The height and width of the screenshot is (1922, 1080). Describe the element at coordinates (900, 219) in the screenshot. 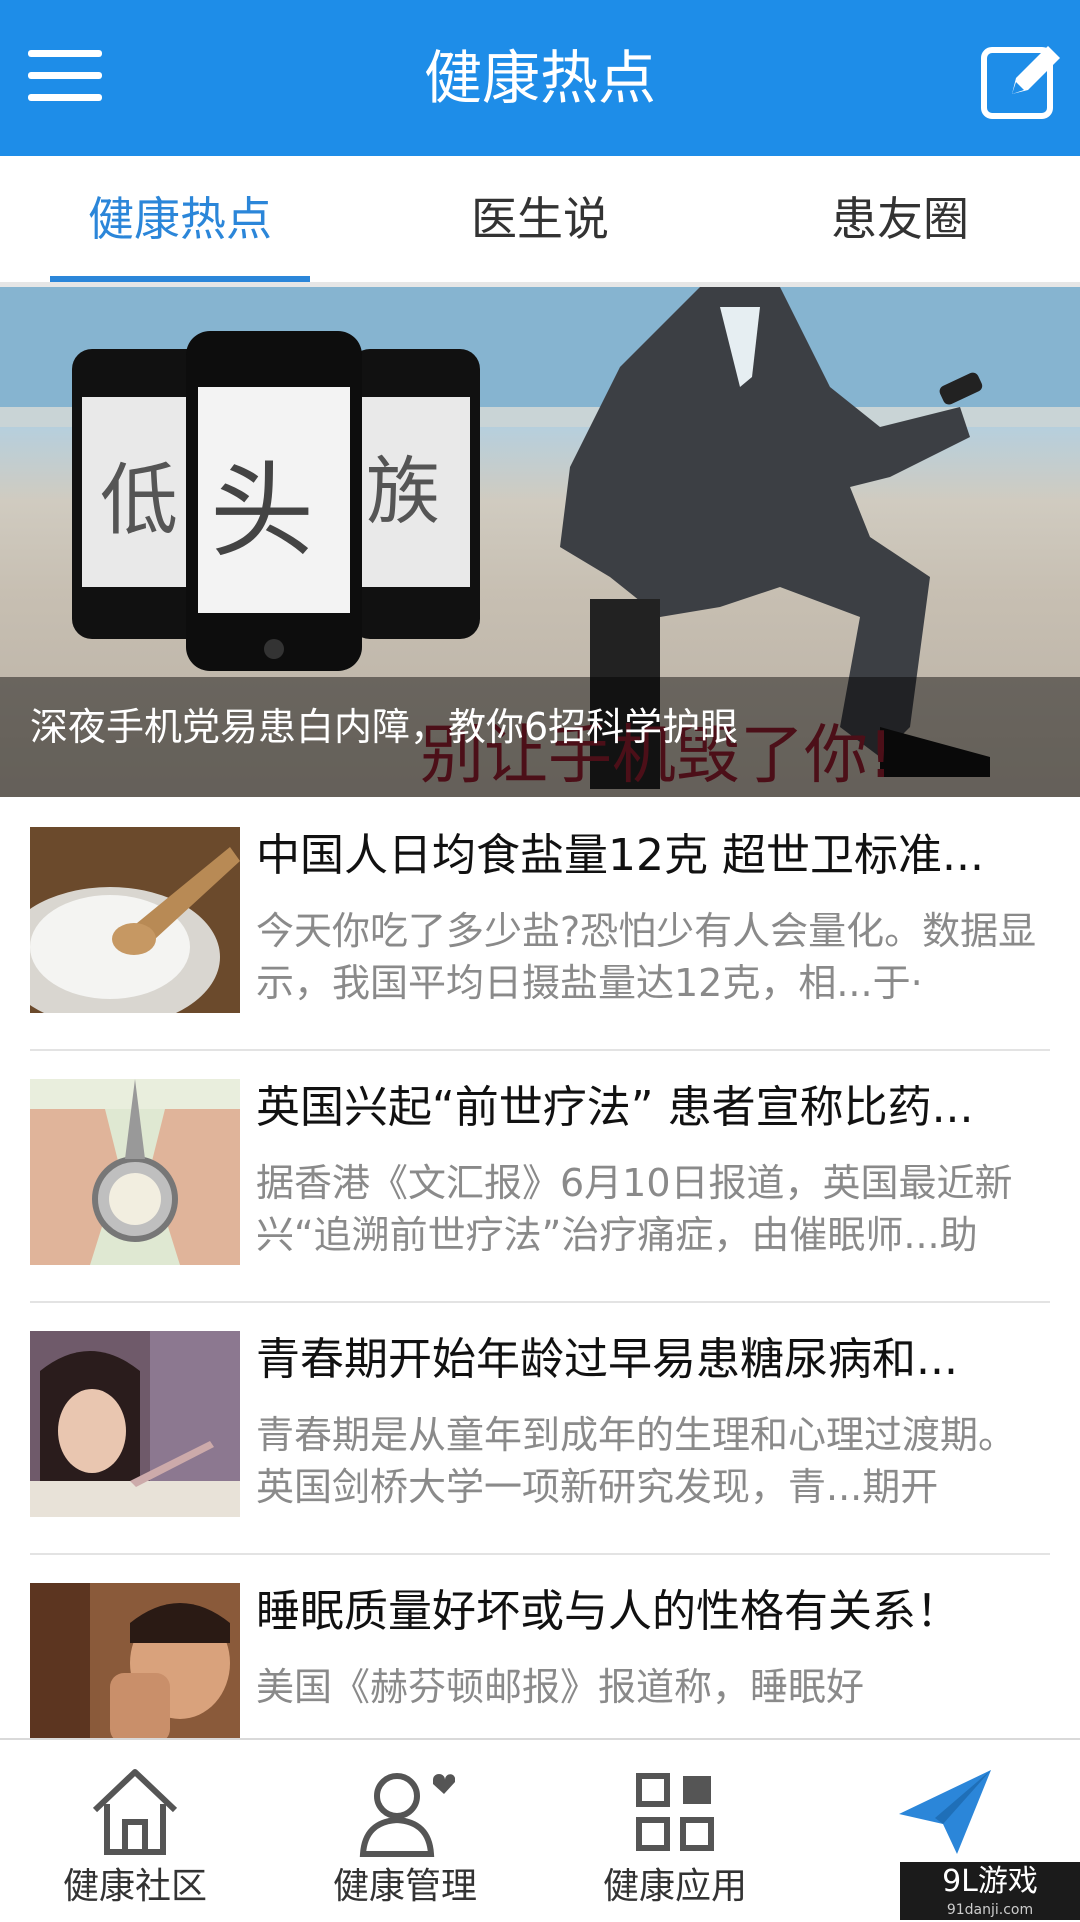

I see `tab-patient-circle: 患友圈` at that location.